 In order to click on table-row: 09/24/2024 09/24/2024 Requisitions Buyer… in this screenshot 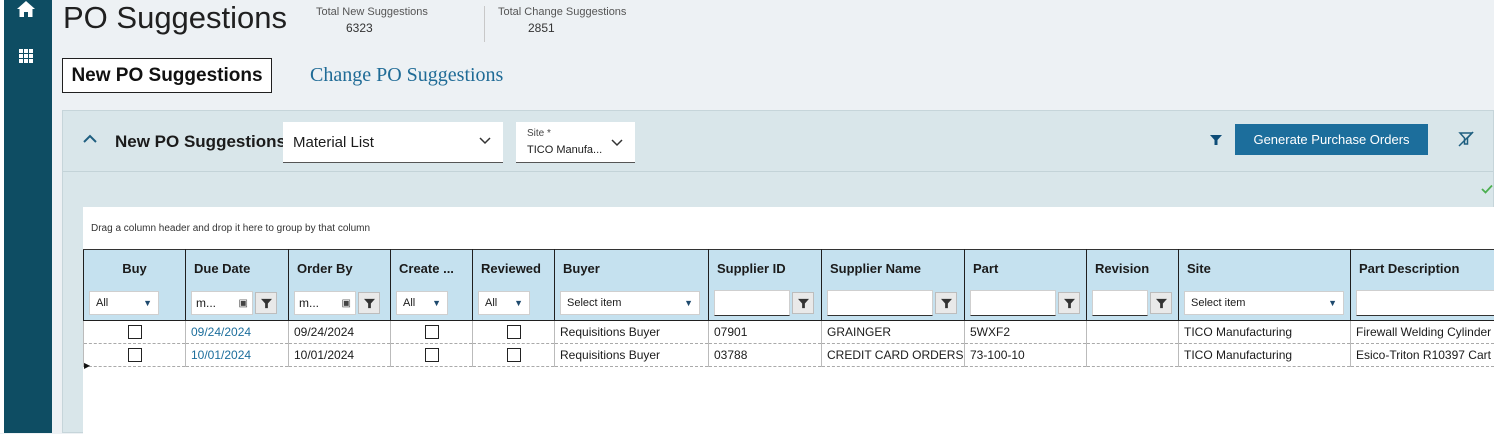, I will do `click(789, 332)`.